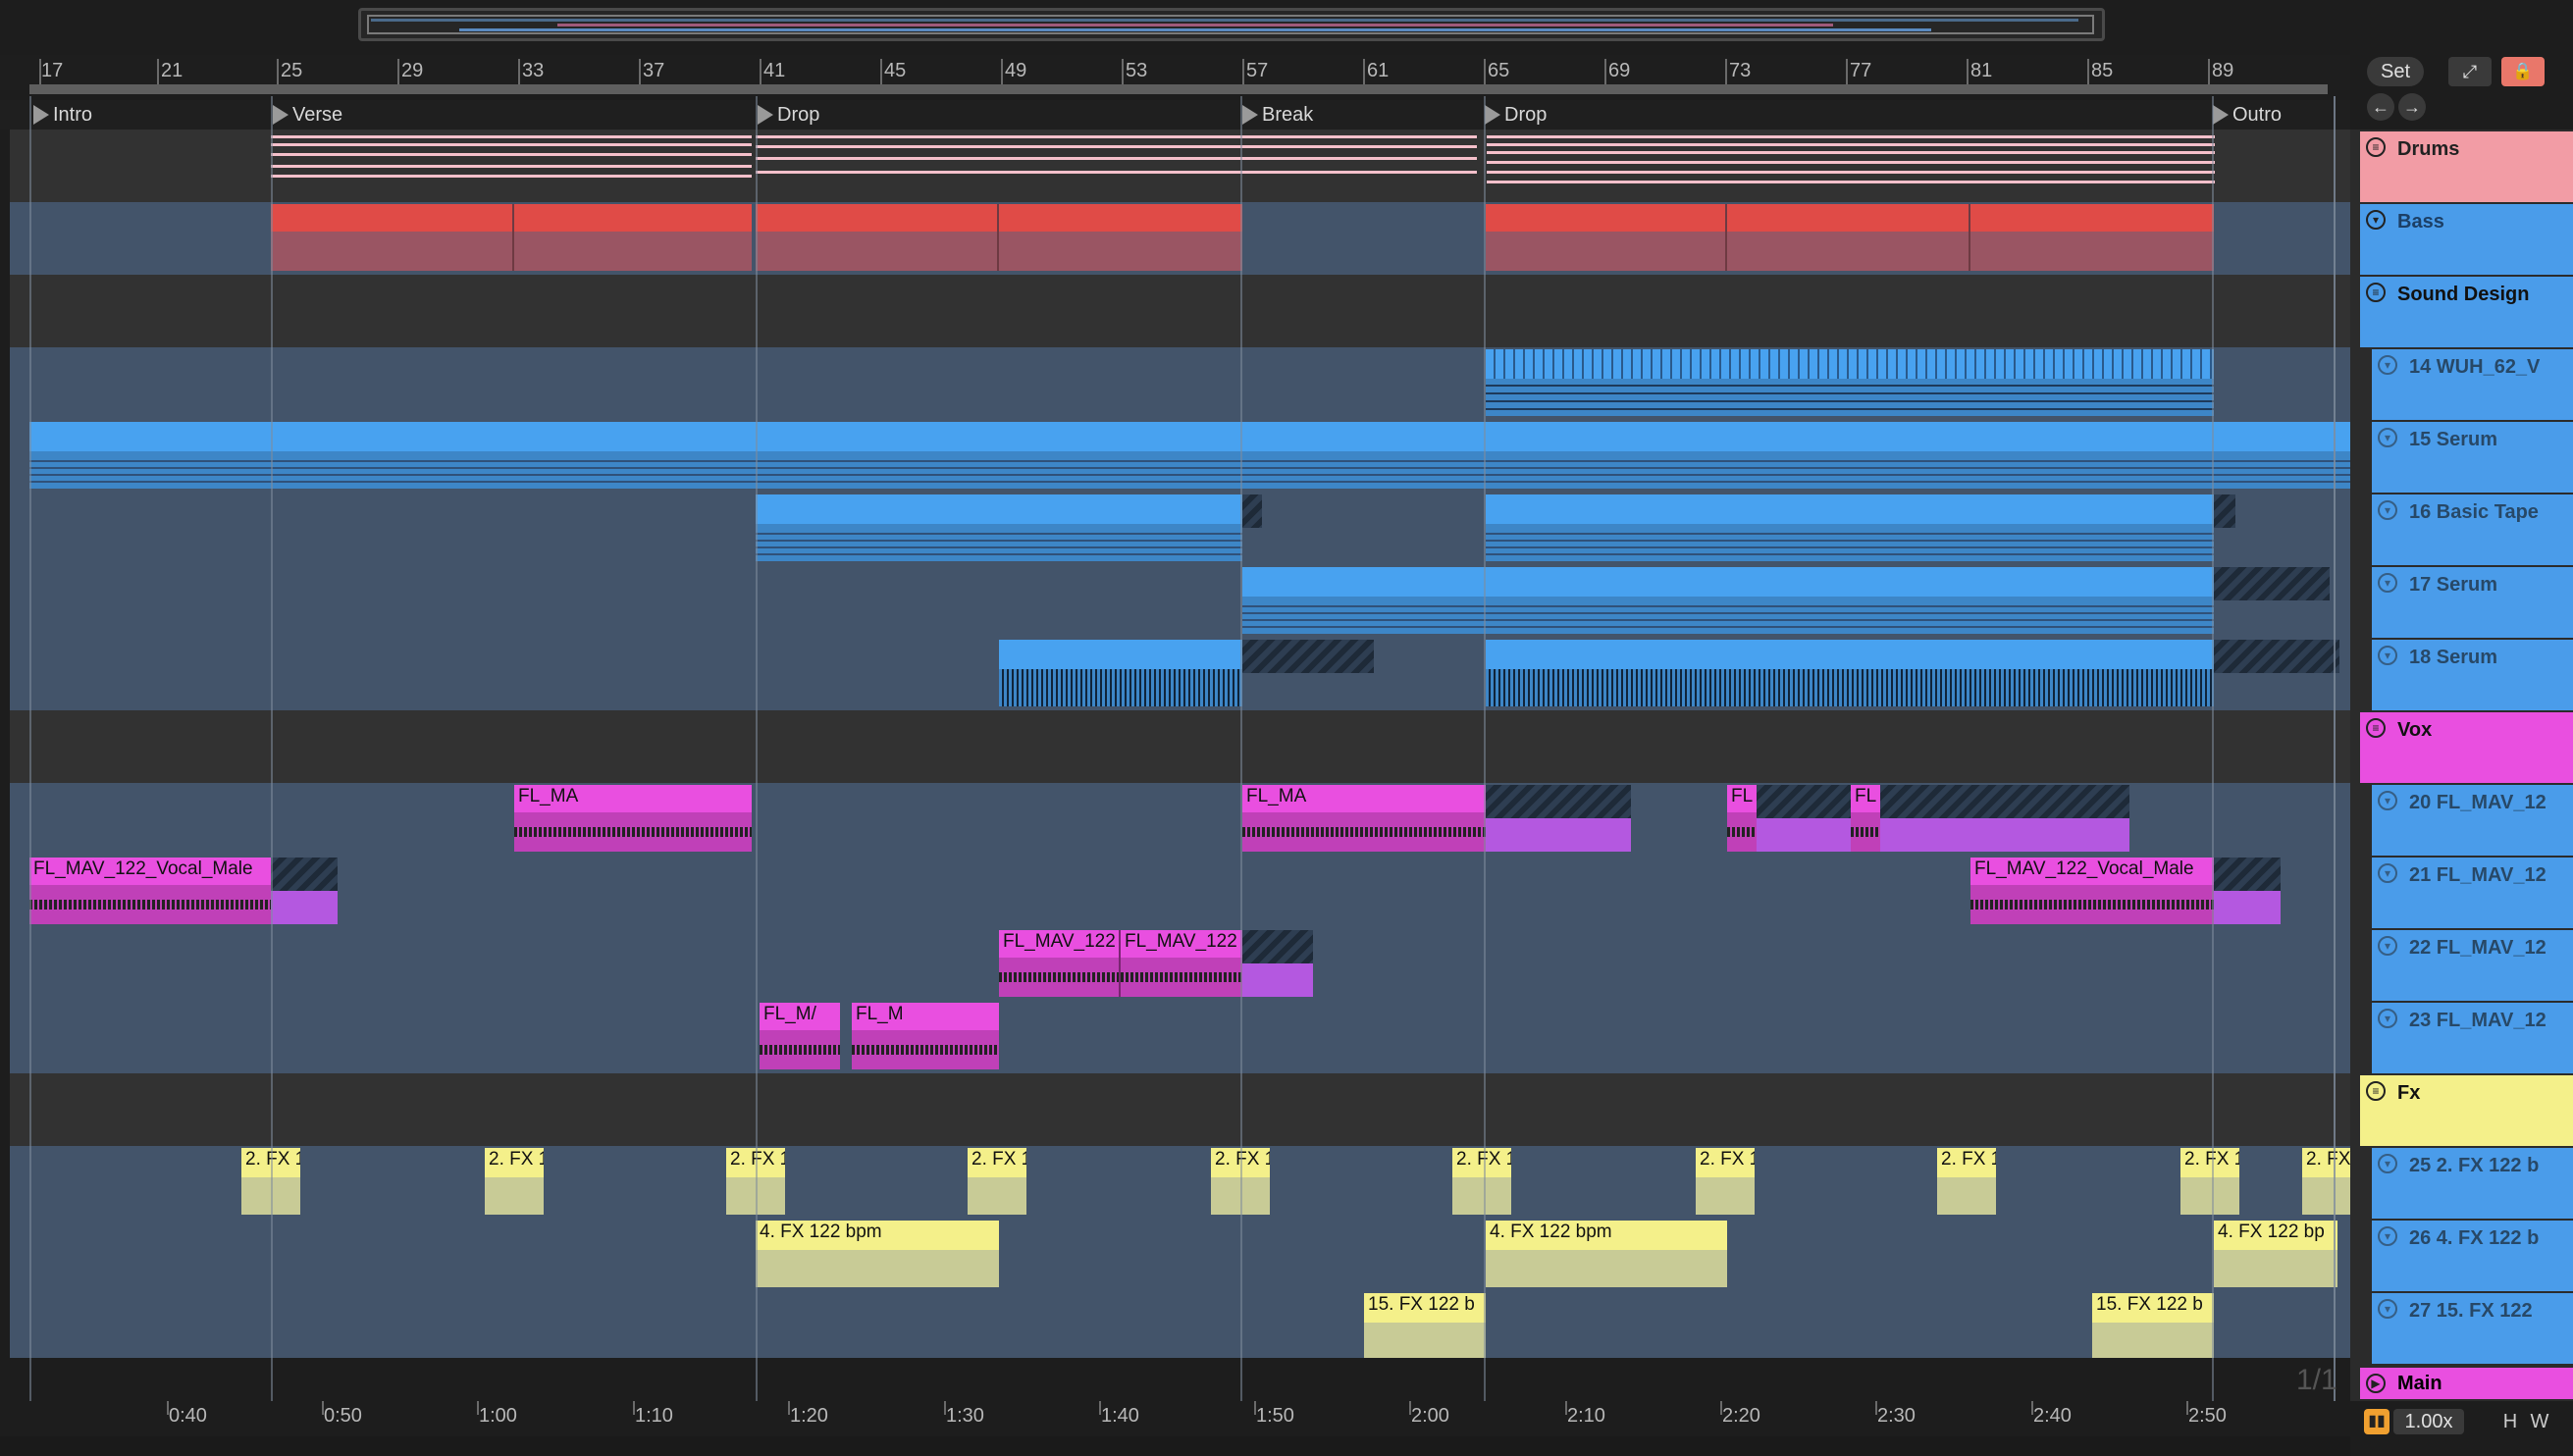  What do you see at coordinates (1425, 1325) in the screenshot?
I see `fx15-clip: 15. FX 122 b` at bounding box center [1425, 1325].